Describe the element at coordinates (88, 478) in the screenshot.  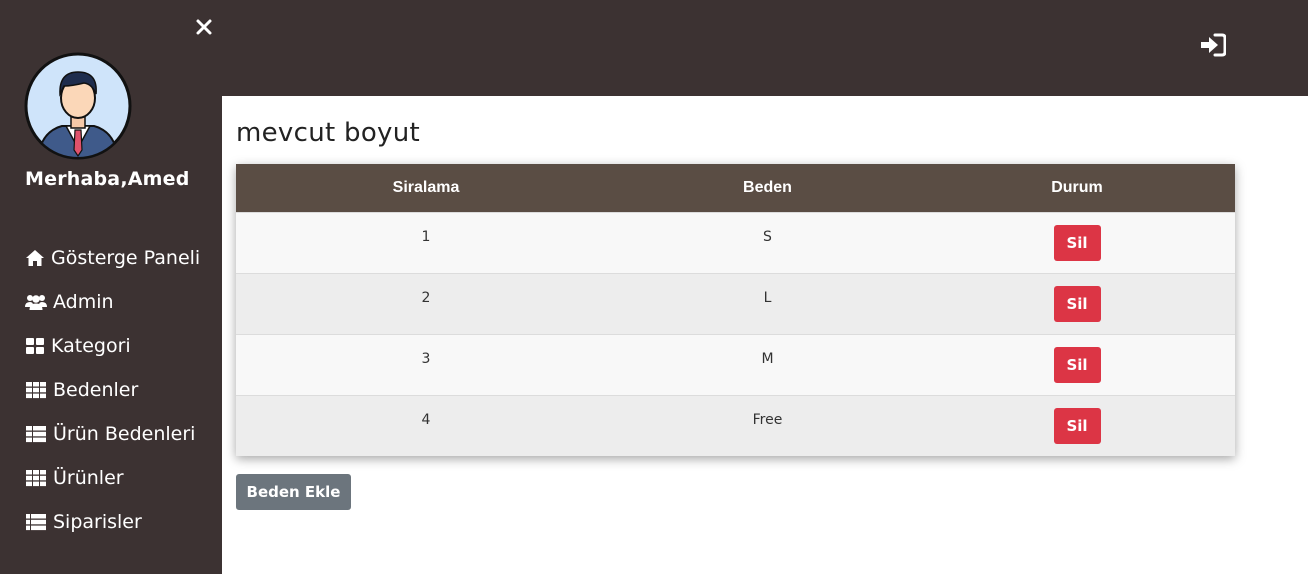
I see `sidebar-item-label: Ürünler` at that location.